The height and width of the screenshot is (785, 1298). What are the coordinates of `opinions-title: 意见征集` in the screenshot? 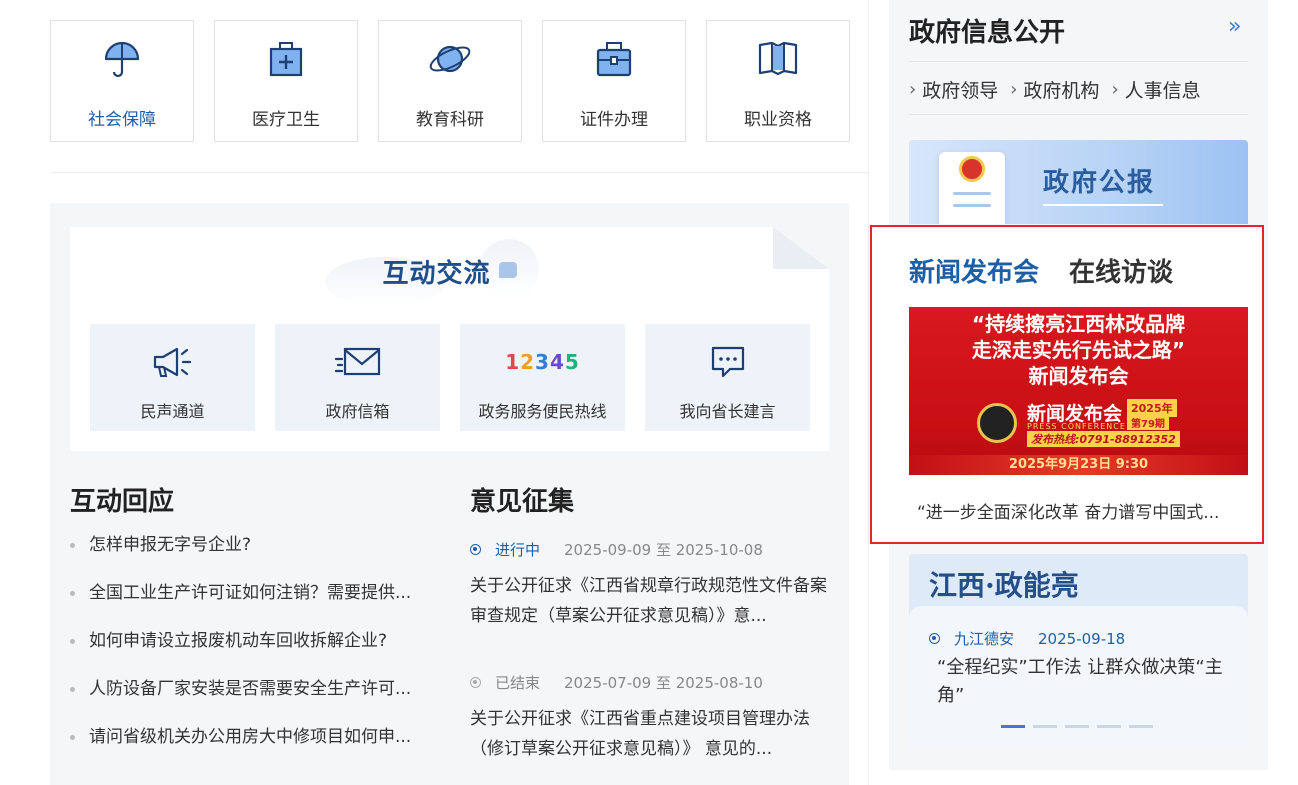 It's located at (522, 502).